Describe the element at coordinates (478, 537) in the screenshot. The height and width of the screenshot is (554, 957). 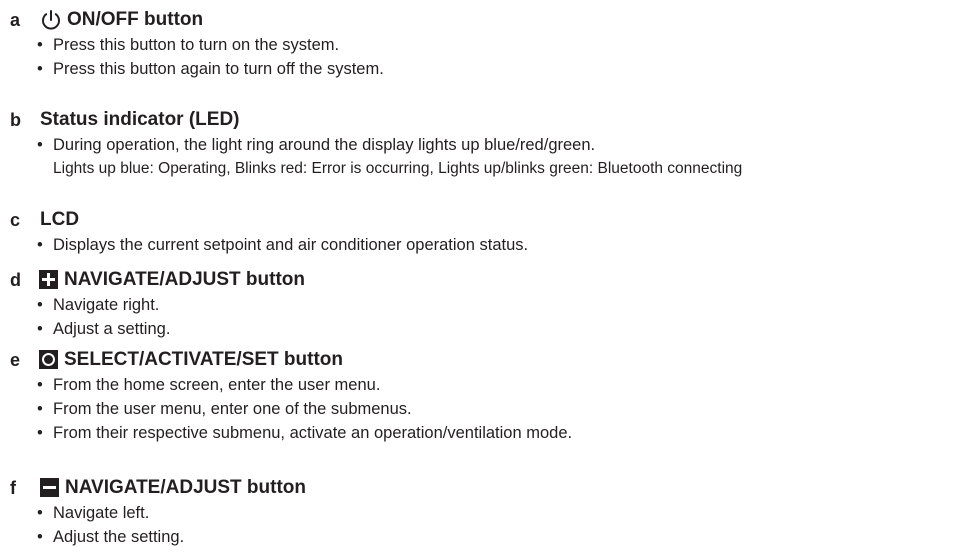
I see `list-item: • Adjust the setting.` at that location.